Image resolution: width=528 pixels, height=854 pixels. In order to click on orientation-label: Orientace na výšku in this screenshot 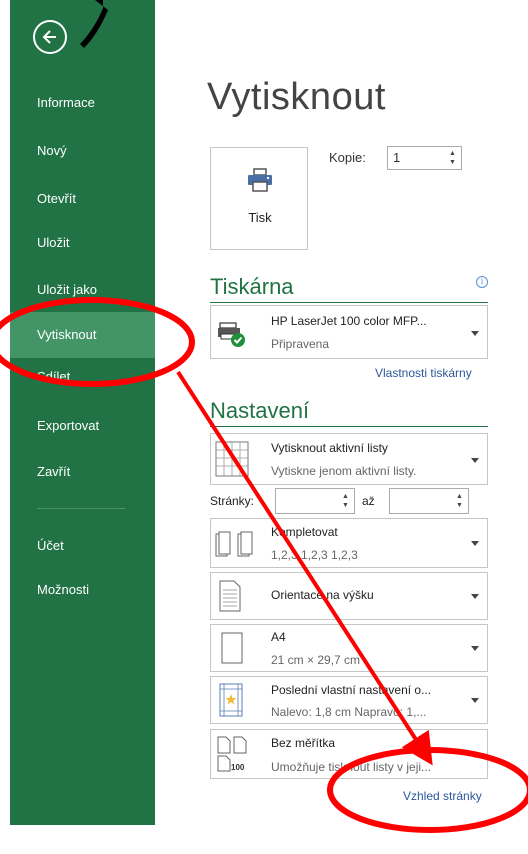, I will do `click(322, 595)`.